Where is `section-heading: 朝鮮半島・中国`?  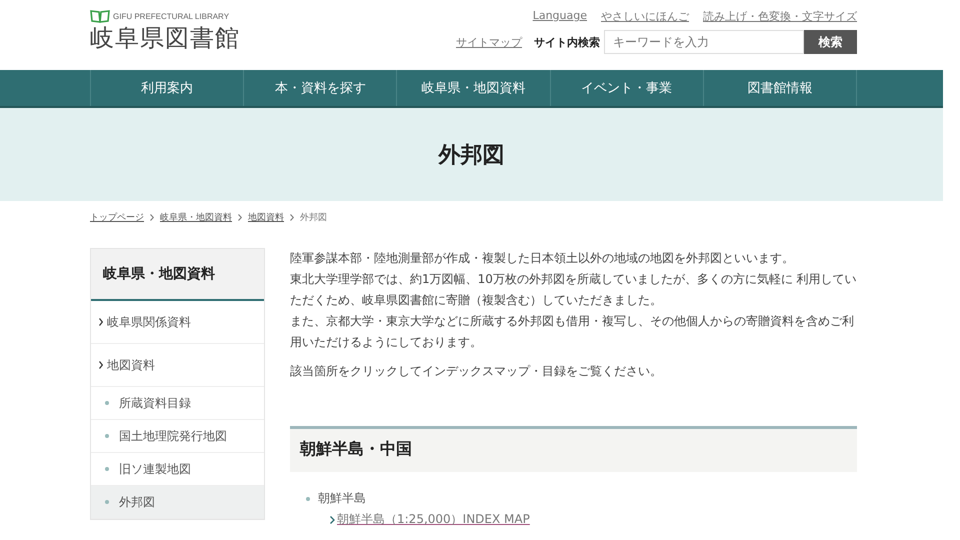 section-heading: 朝鮮半島・中国 is located at coordinates (573, 449).